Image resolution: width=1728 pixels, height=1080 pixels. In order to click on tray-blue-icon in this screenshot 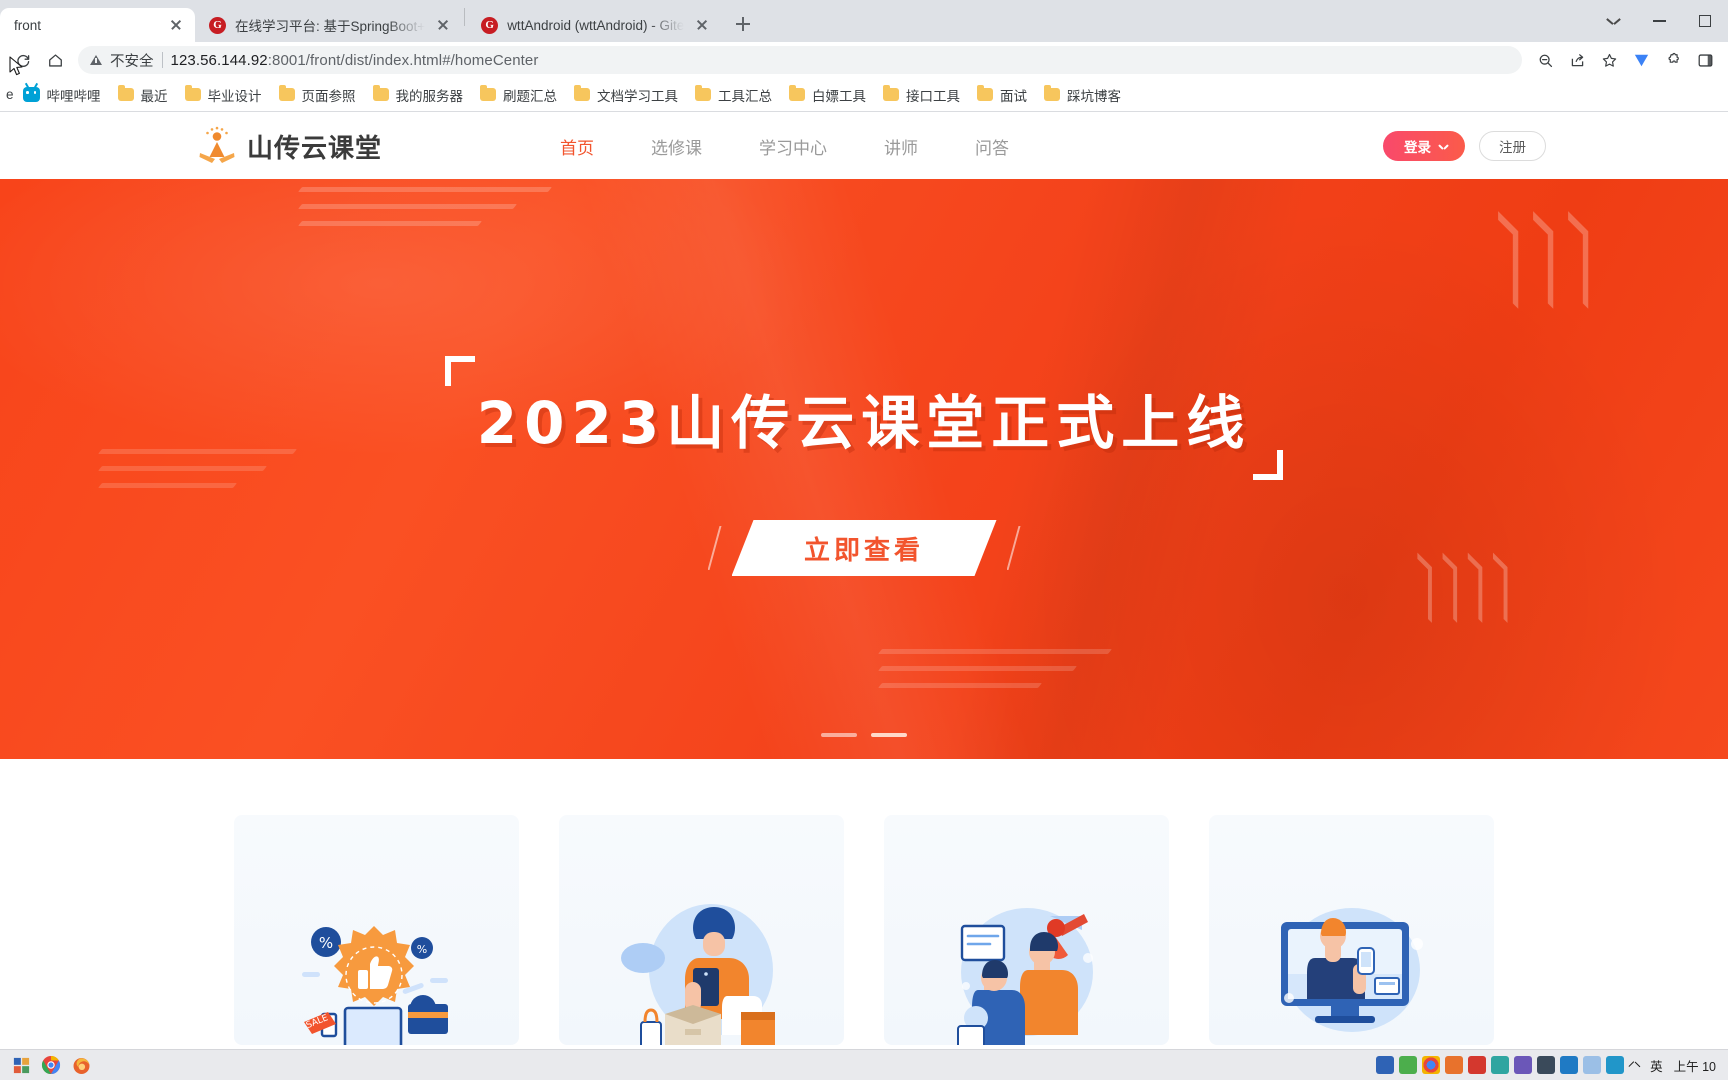, I will do `click(1385, 1065)`.